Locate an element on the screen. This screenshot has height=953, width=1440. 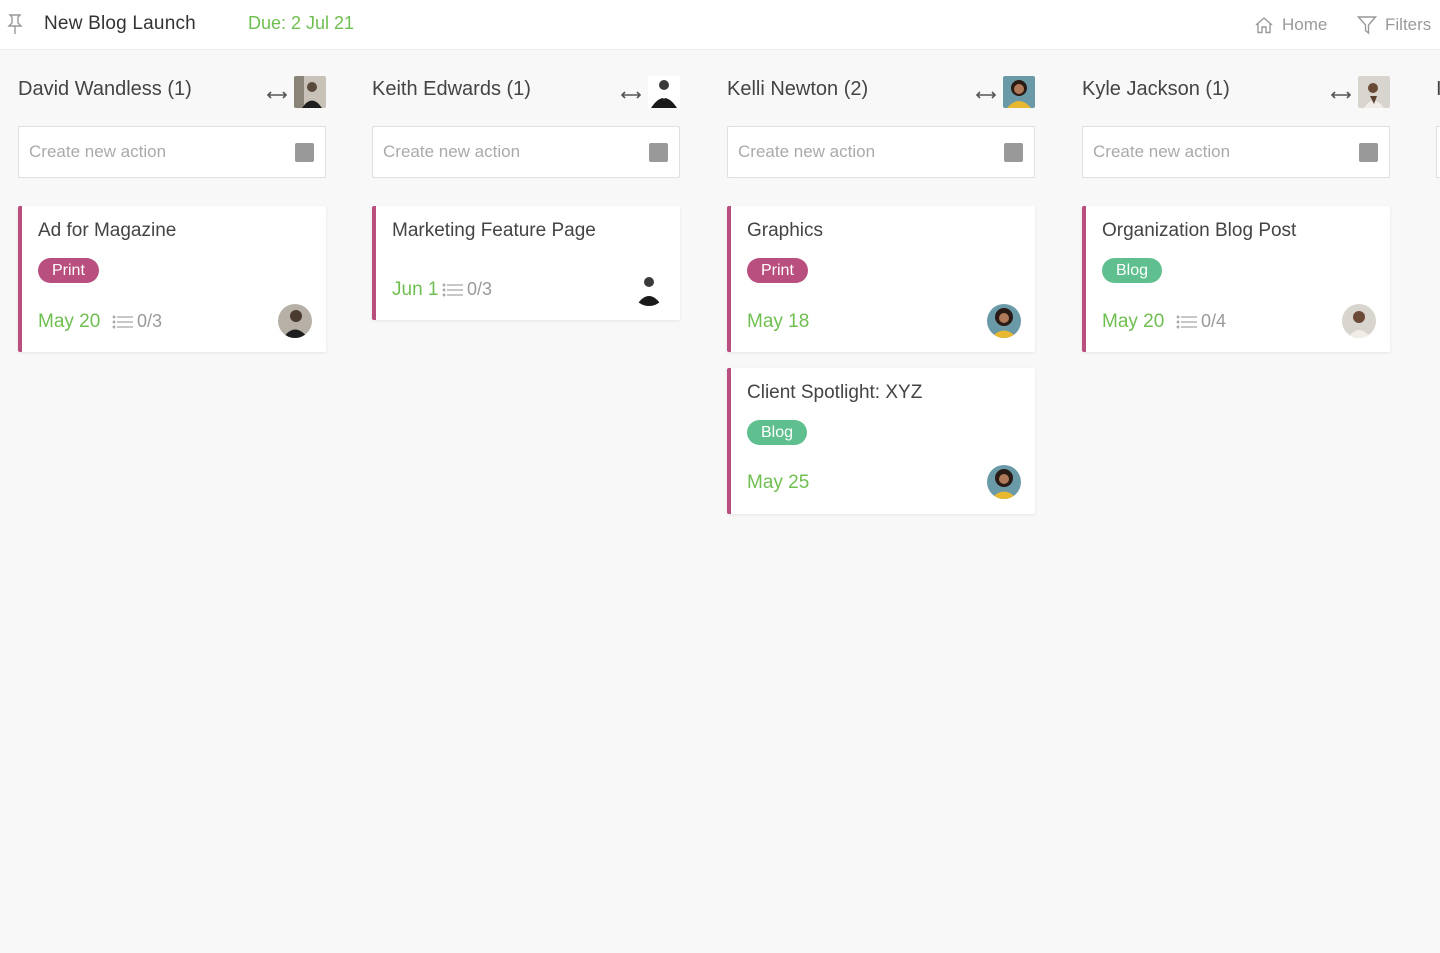
card-title: Client Spotlight: XYZ is located at coordinates (835, 392).